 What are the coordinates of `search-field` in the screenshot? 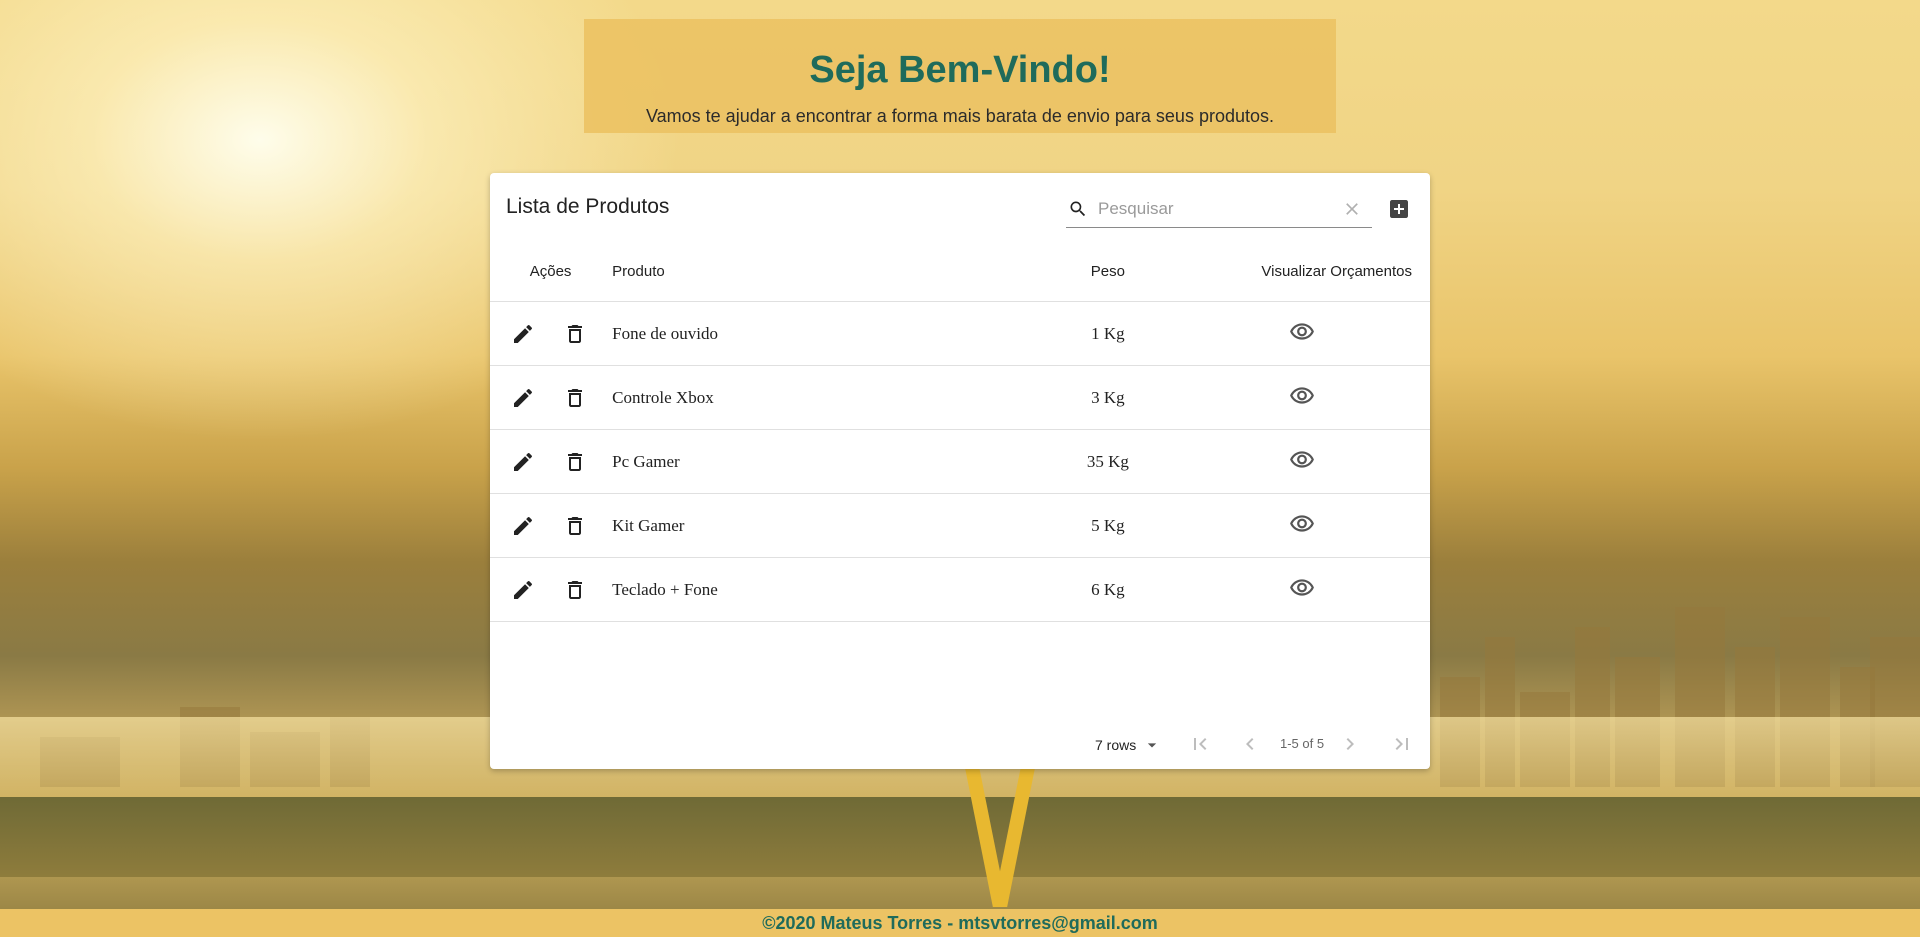 It's located at (1219, 209).